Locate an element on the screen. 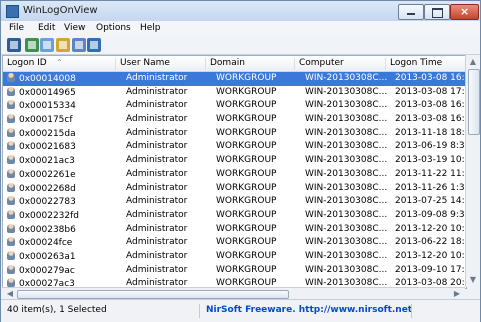 This screenshot has height=322, width=481. refresh-icon is located at coordinates (32, 45).